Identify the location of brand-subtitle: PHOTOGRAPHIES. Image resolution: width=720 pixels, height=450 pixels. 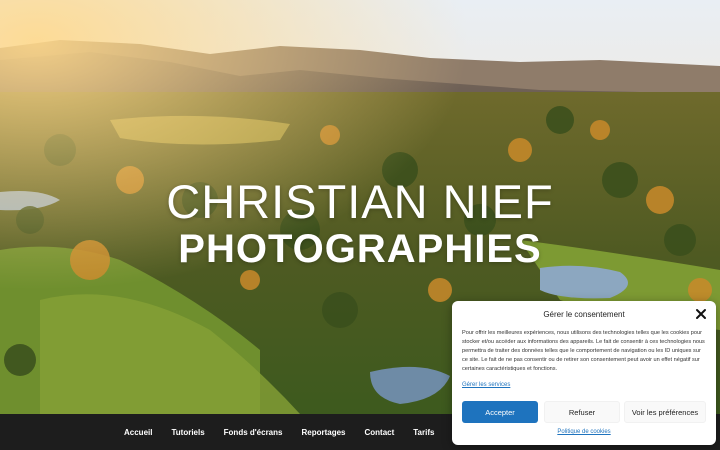
(360, 249).